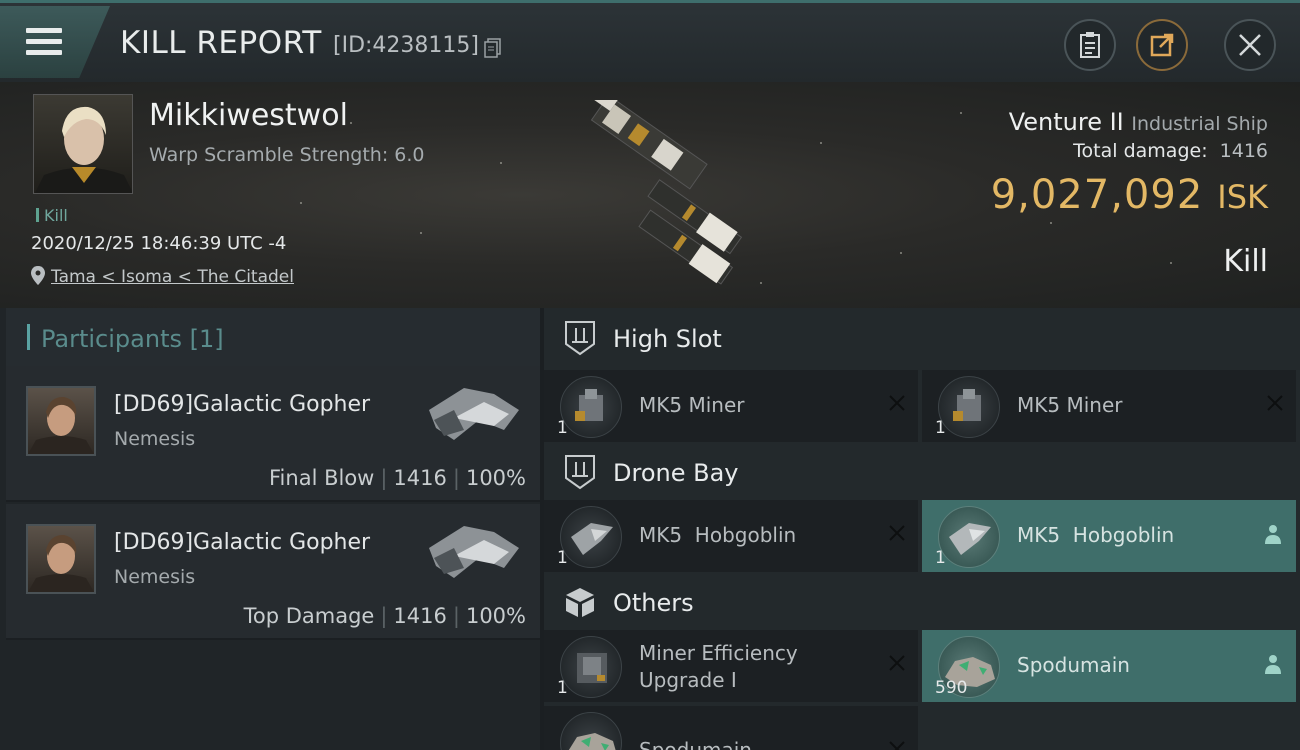  I want to click on clipboard-icon, so click(1090, 45).